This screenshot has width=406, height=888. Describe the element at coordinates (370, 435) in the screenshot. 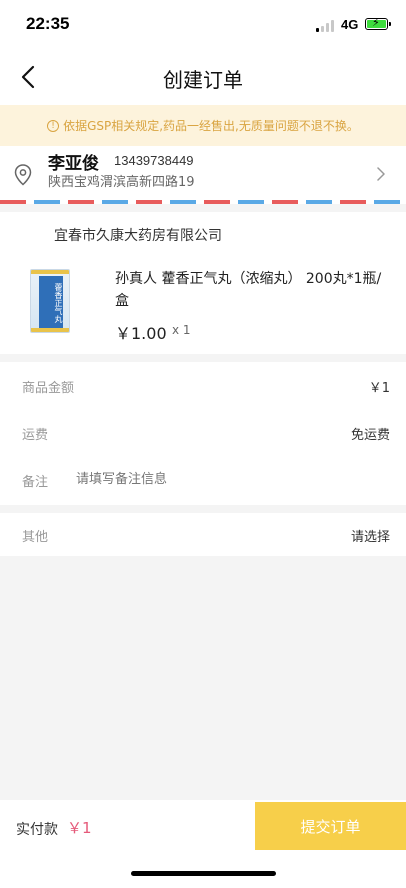

I see `shipping-value: 免运费` at that location.